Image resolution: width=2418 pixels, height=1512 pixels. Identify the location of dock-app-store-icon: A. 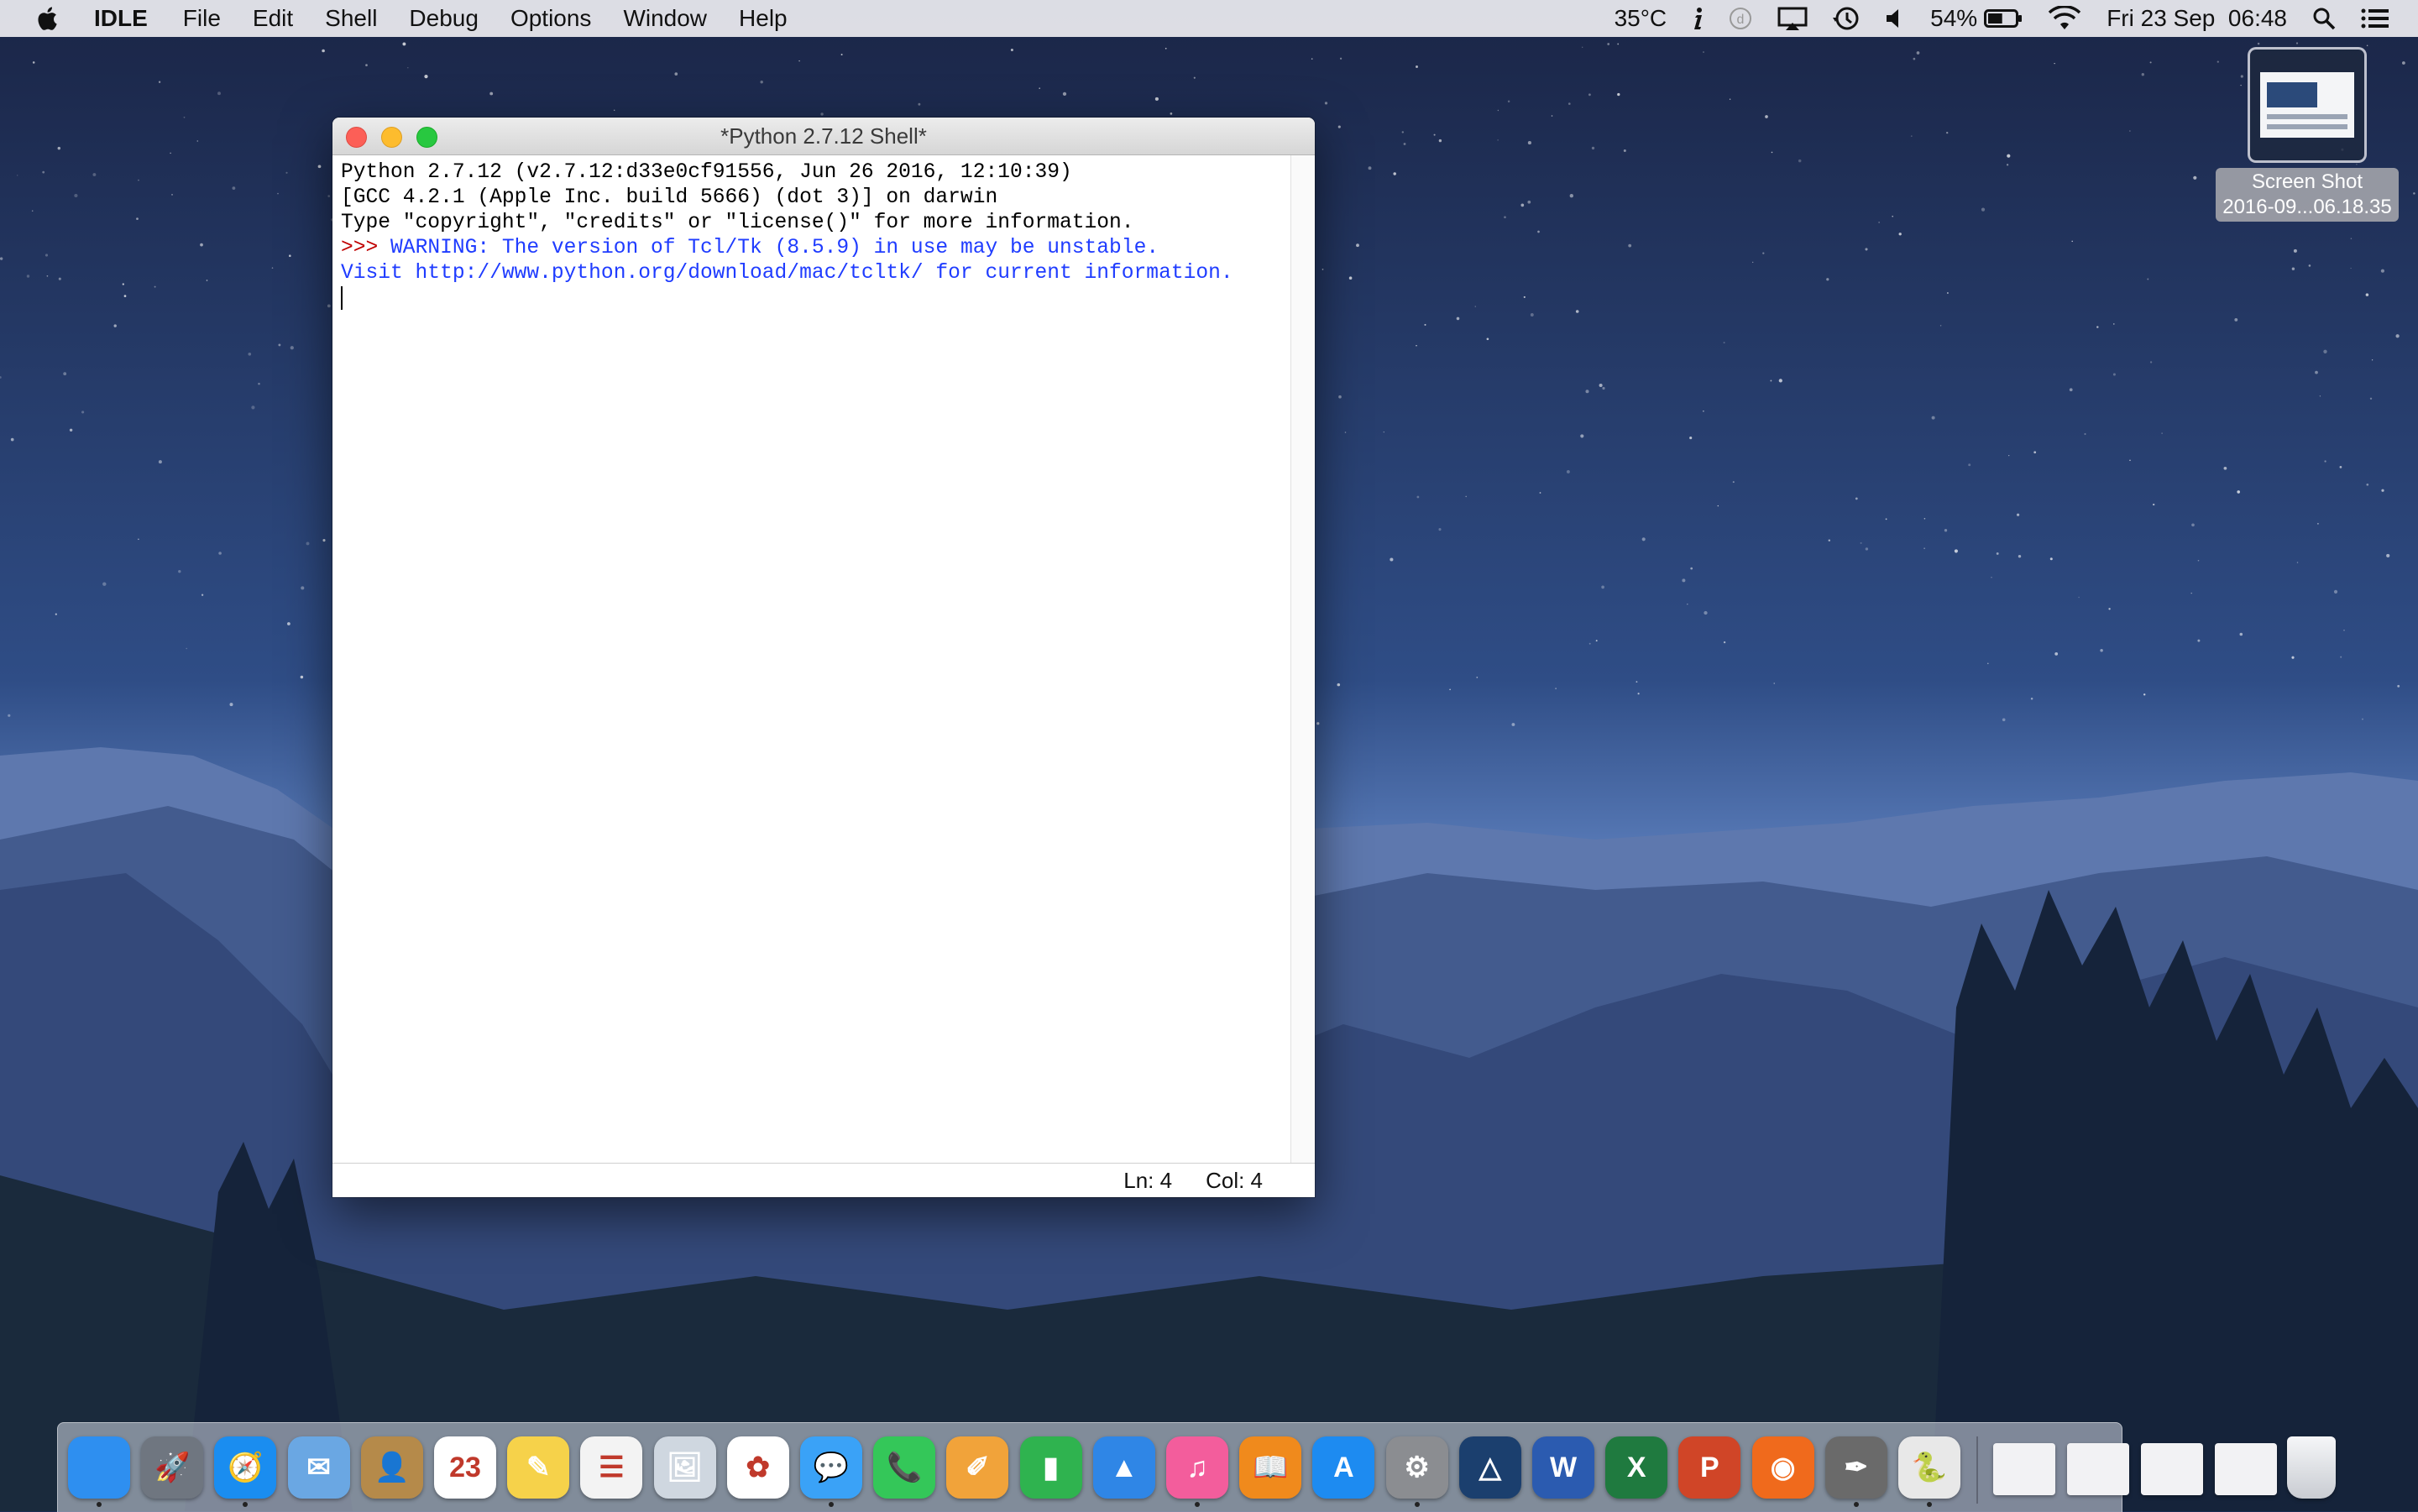
(1343, 1467).